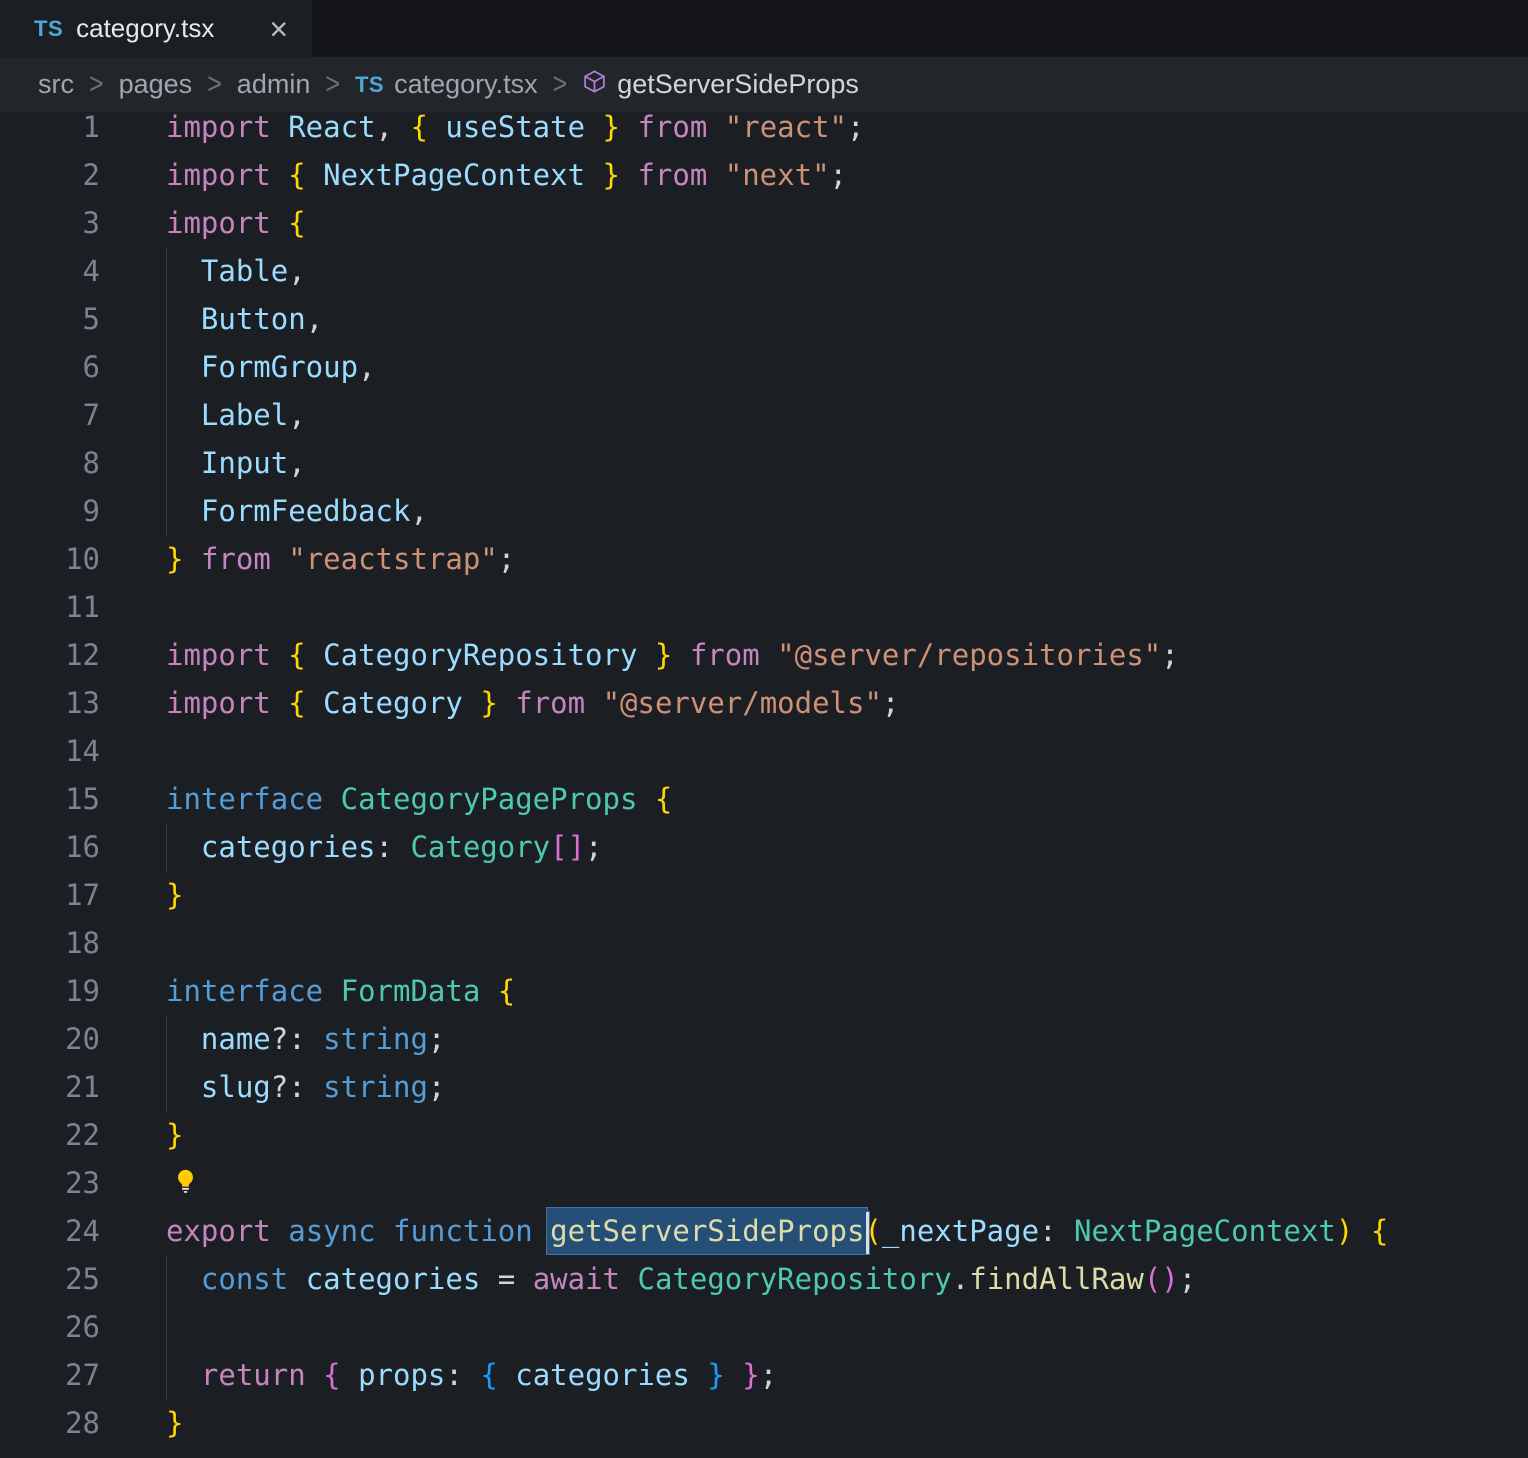 This screenshot has width=1528, height=1458. I want to click on line-number: 14, so click(65, 751).